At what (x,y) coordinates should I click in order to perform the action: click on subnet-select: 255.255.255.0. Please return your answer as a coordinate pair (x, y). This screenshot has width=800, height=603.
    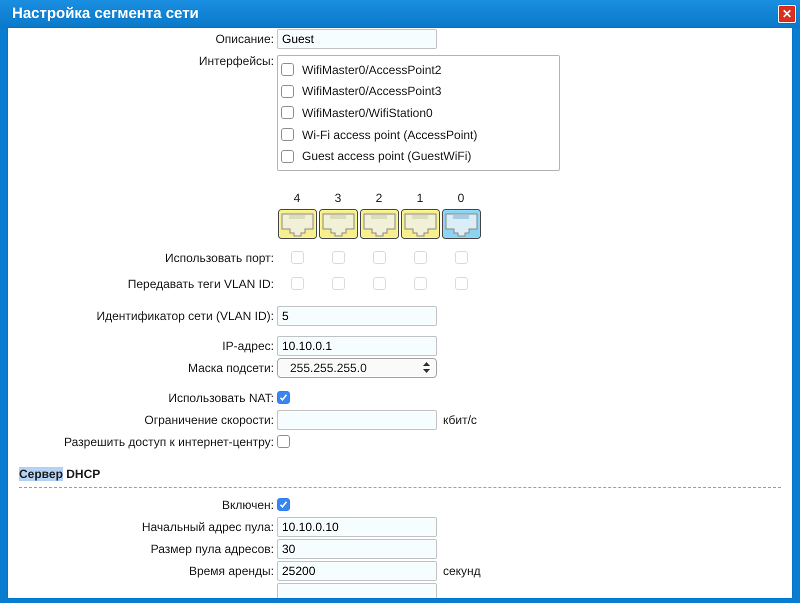
    Looking at the image, I should click on (357, 368).